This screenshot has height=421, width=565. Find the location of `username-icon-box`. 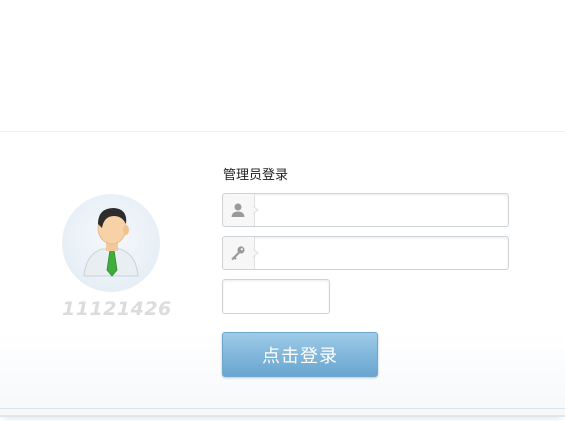

username-icon-box is located at coordinates (239, 210).